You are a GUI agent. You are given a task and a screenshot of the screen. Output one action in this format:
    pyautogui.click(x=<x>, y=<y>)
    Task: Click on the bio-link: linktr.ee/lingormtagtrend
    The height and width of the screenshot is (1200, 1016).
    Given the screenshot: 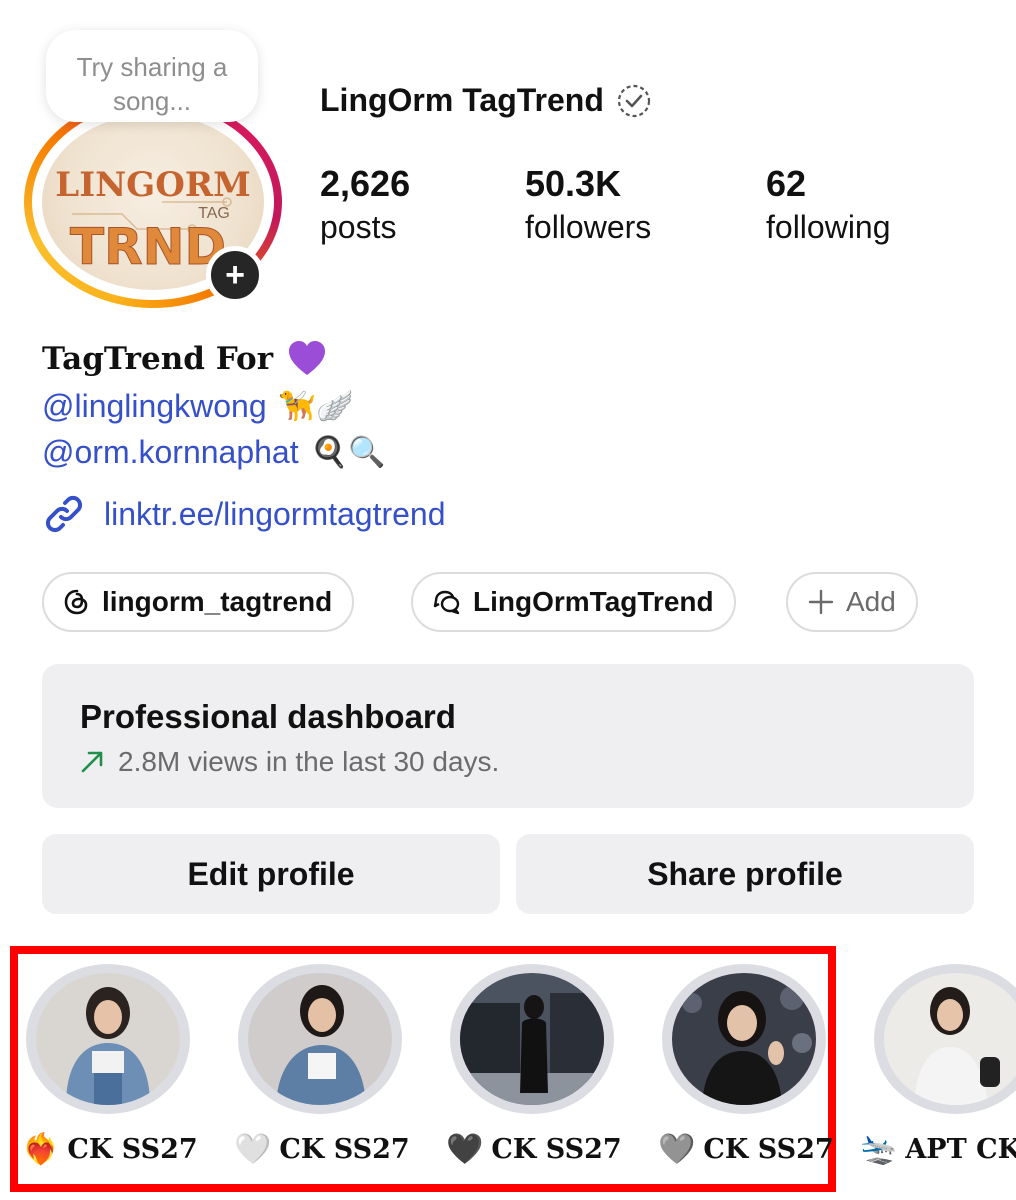 What is the action you would take?
    pyautogui.click(x=244, y=514)
    